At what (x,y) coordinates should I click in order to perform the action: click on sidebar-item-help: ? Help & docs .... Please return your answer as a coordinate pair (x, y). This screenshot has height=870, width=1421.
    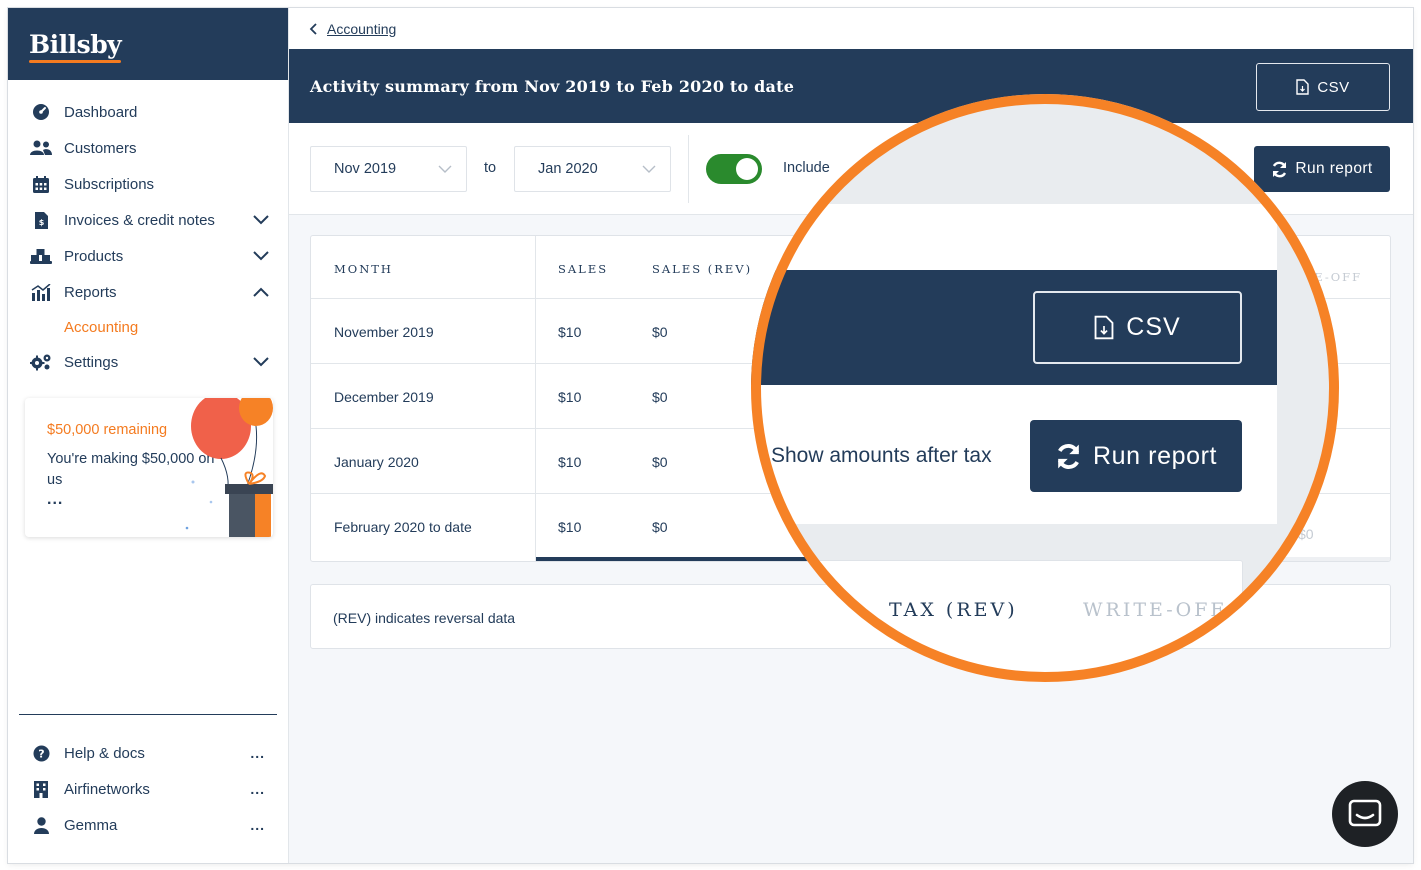
    Looking at the image, I should click on (148, 753).